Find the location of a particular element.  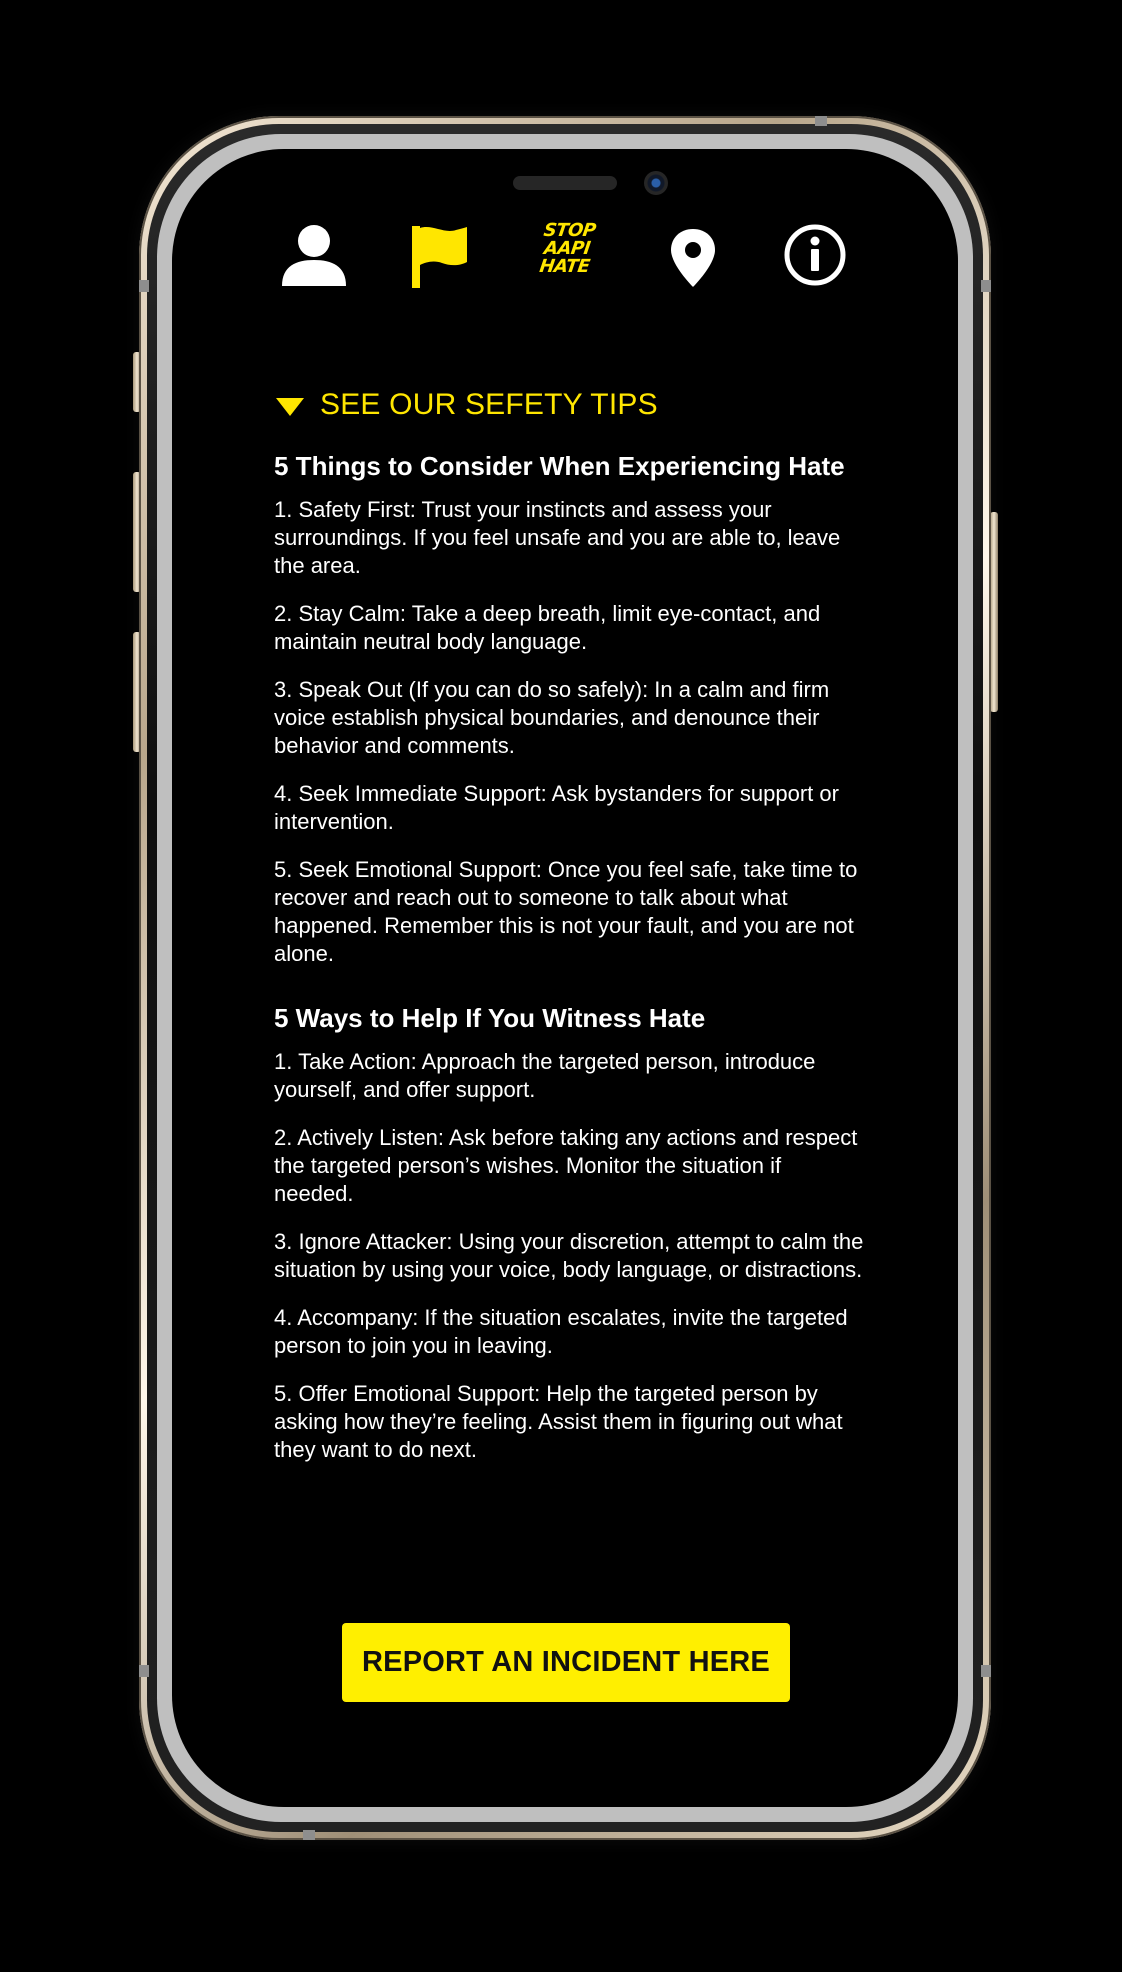

flag-icon is located at coordinates (440, 257).